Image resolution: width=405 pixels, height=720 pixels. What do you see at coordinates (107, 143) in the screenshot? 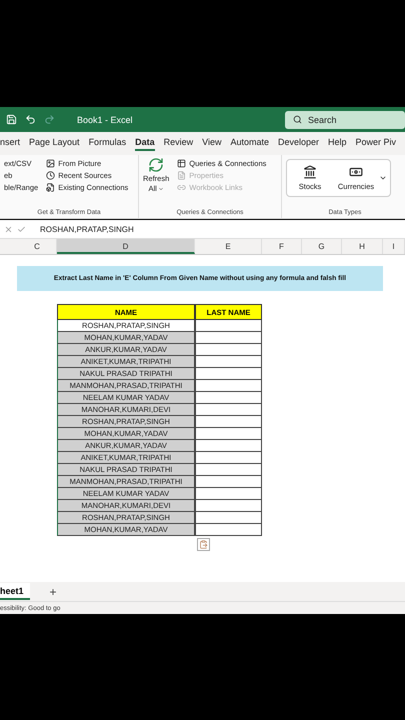
I see `ribbon-tab: Formulas` at bounding box center [107, 143].